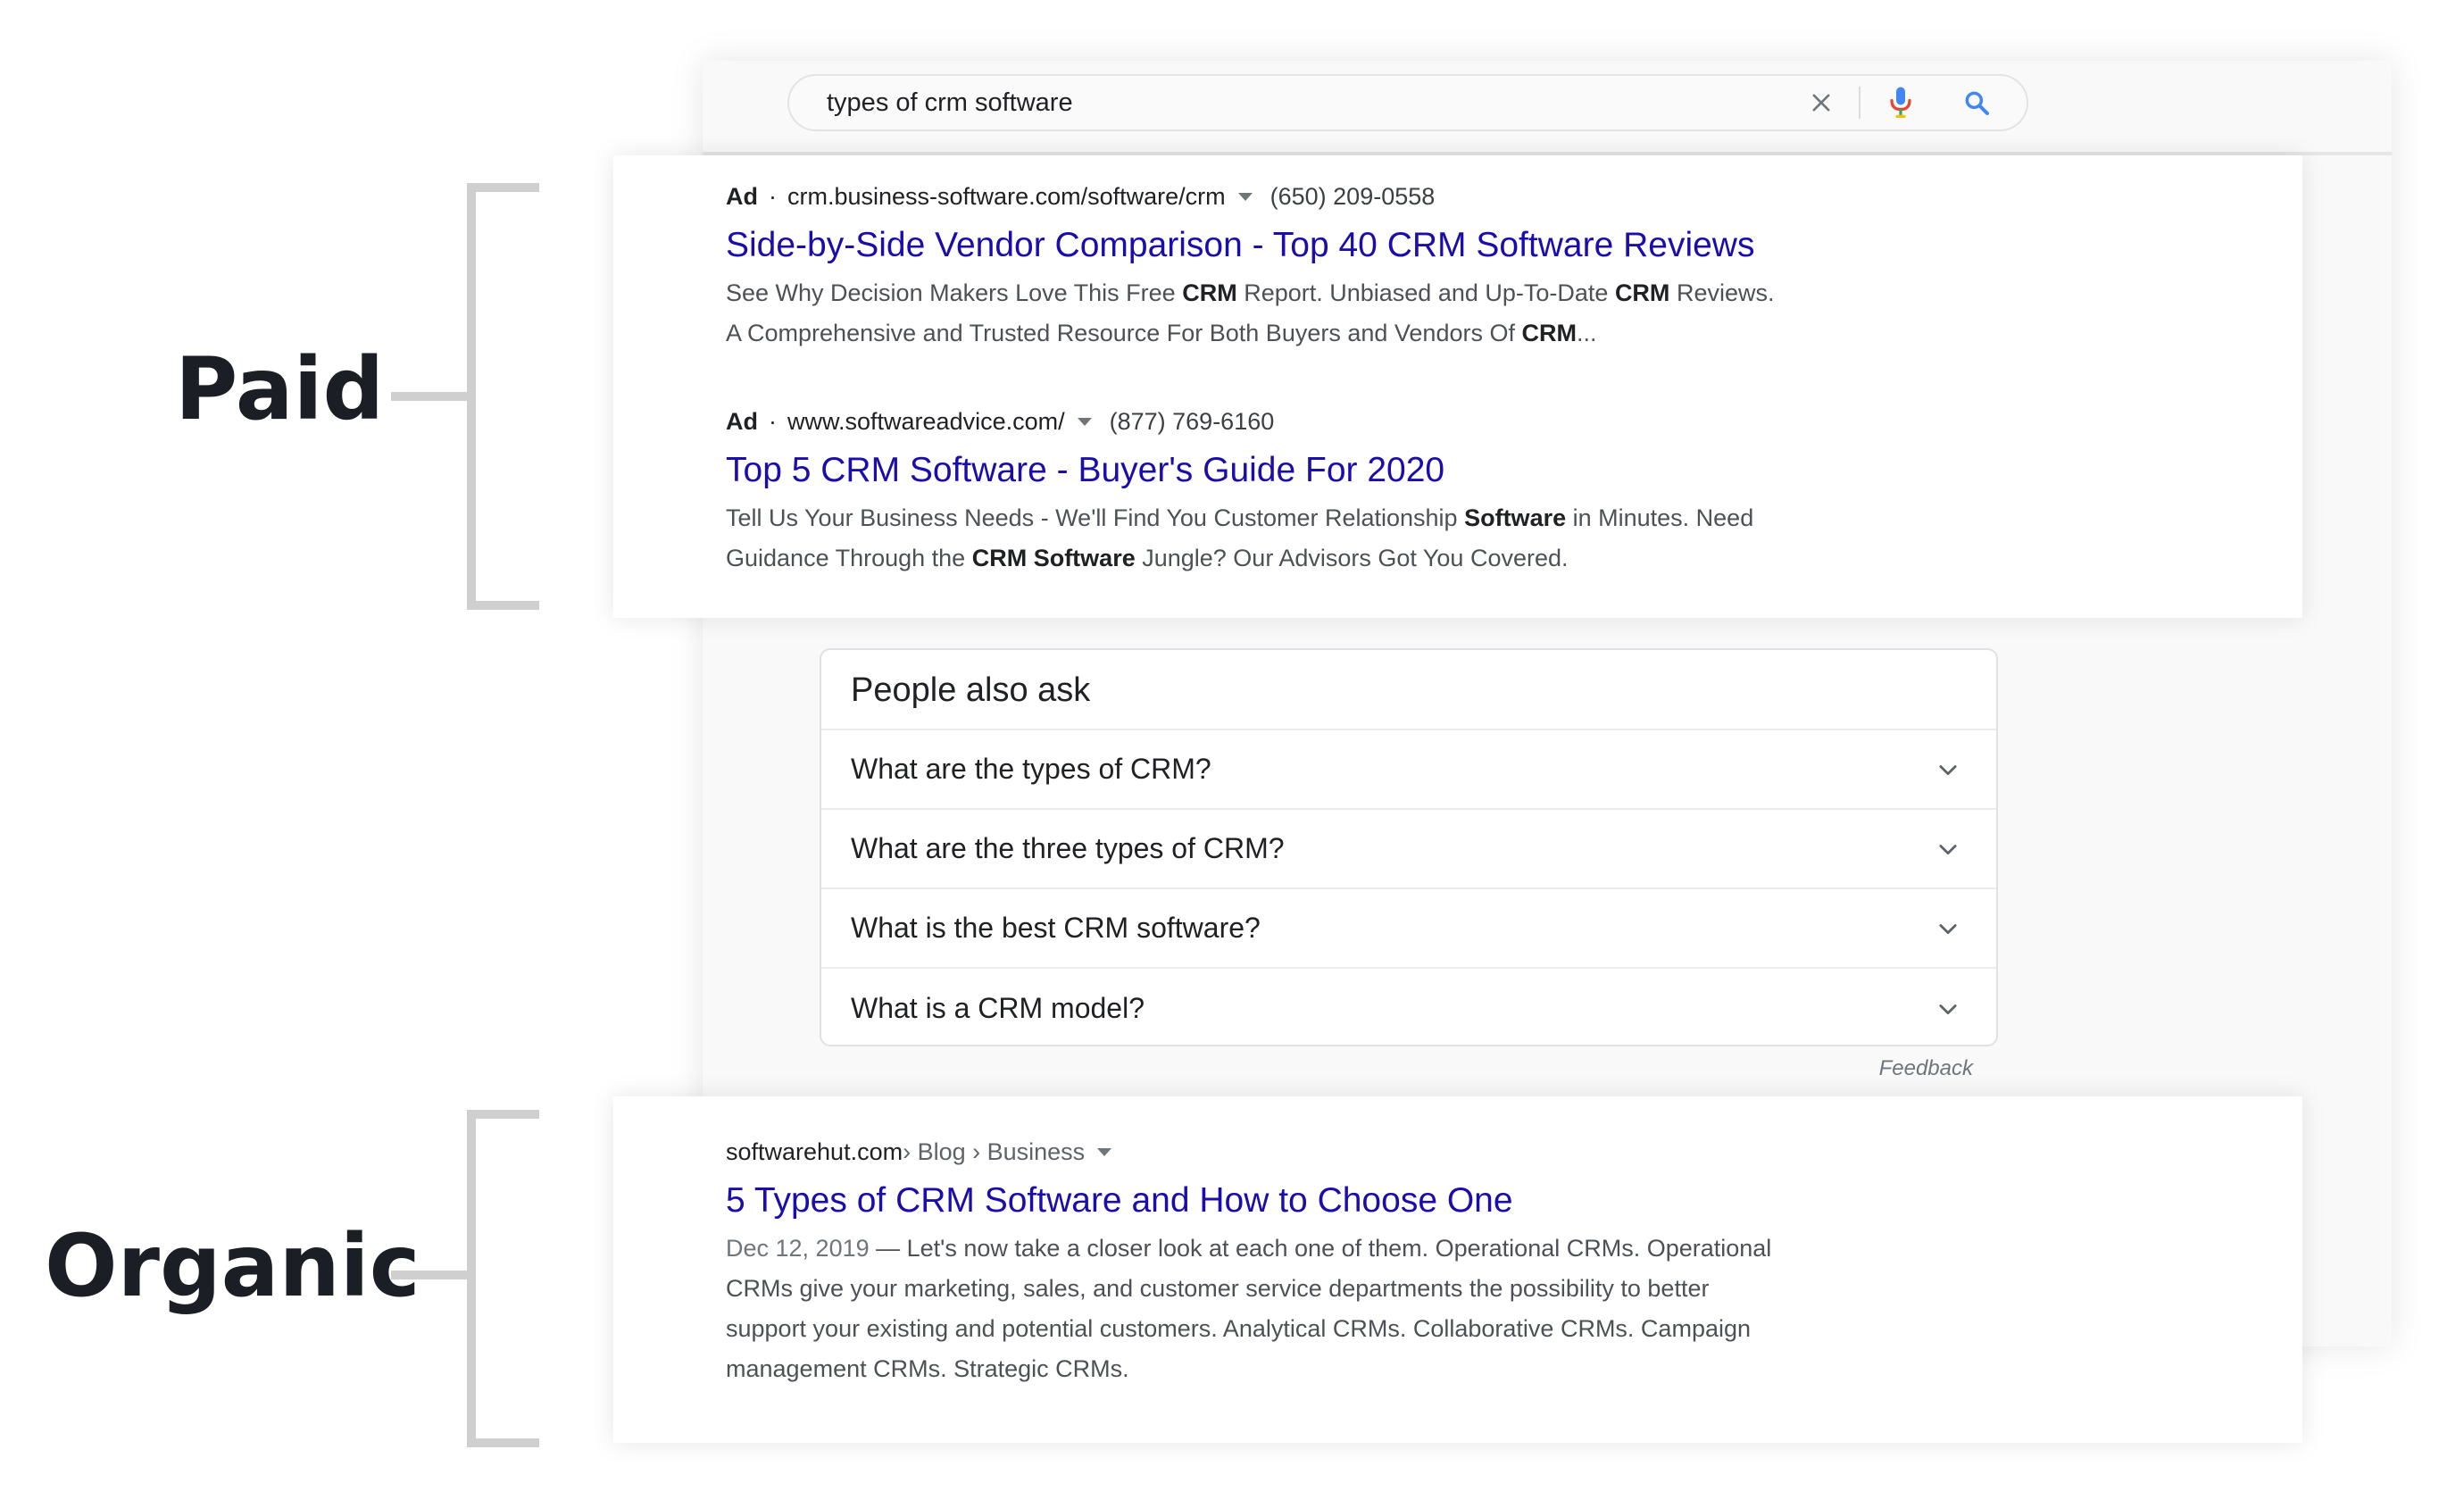 The width and height of the screenshot is (2464, 1500). I want to click on paid-bracket, so click(465, 397).